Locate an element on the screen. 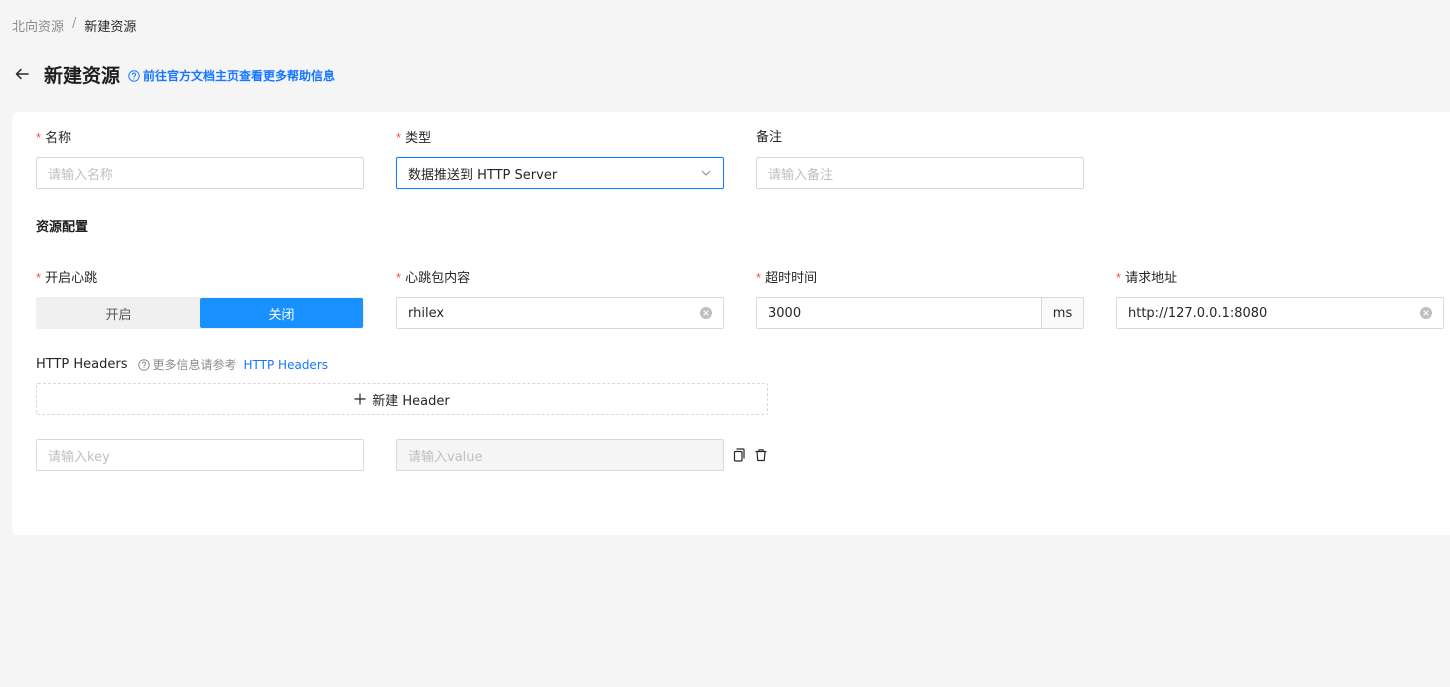 This screenshot has height=687, width=1450. add-header-button: 新建 Header is located at coordinates (402, 399).